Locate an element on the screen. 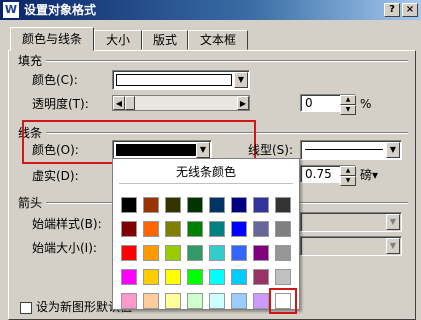 The height and width of the screenshot is (320, 421). line-weight-unit: 磅▾ is located at coordinates (369, 175).